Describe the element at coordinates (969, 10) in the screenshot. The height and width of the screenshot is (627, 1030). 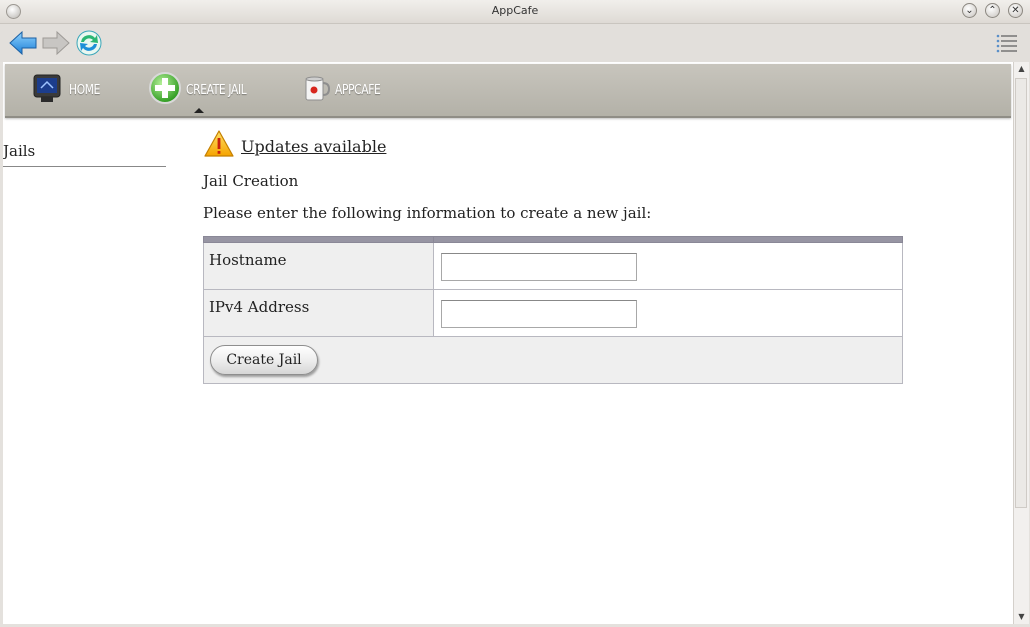
I see `minimize-button: ⌄` at that location.